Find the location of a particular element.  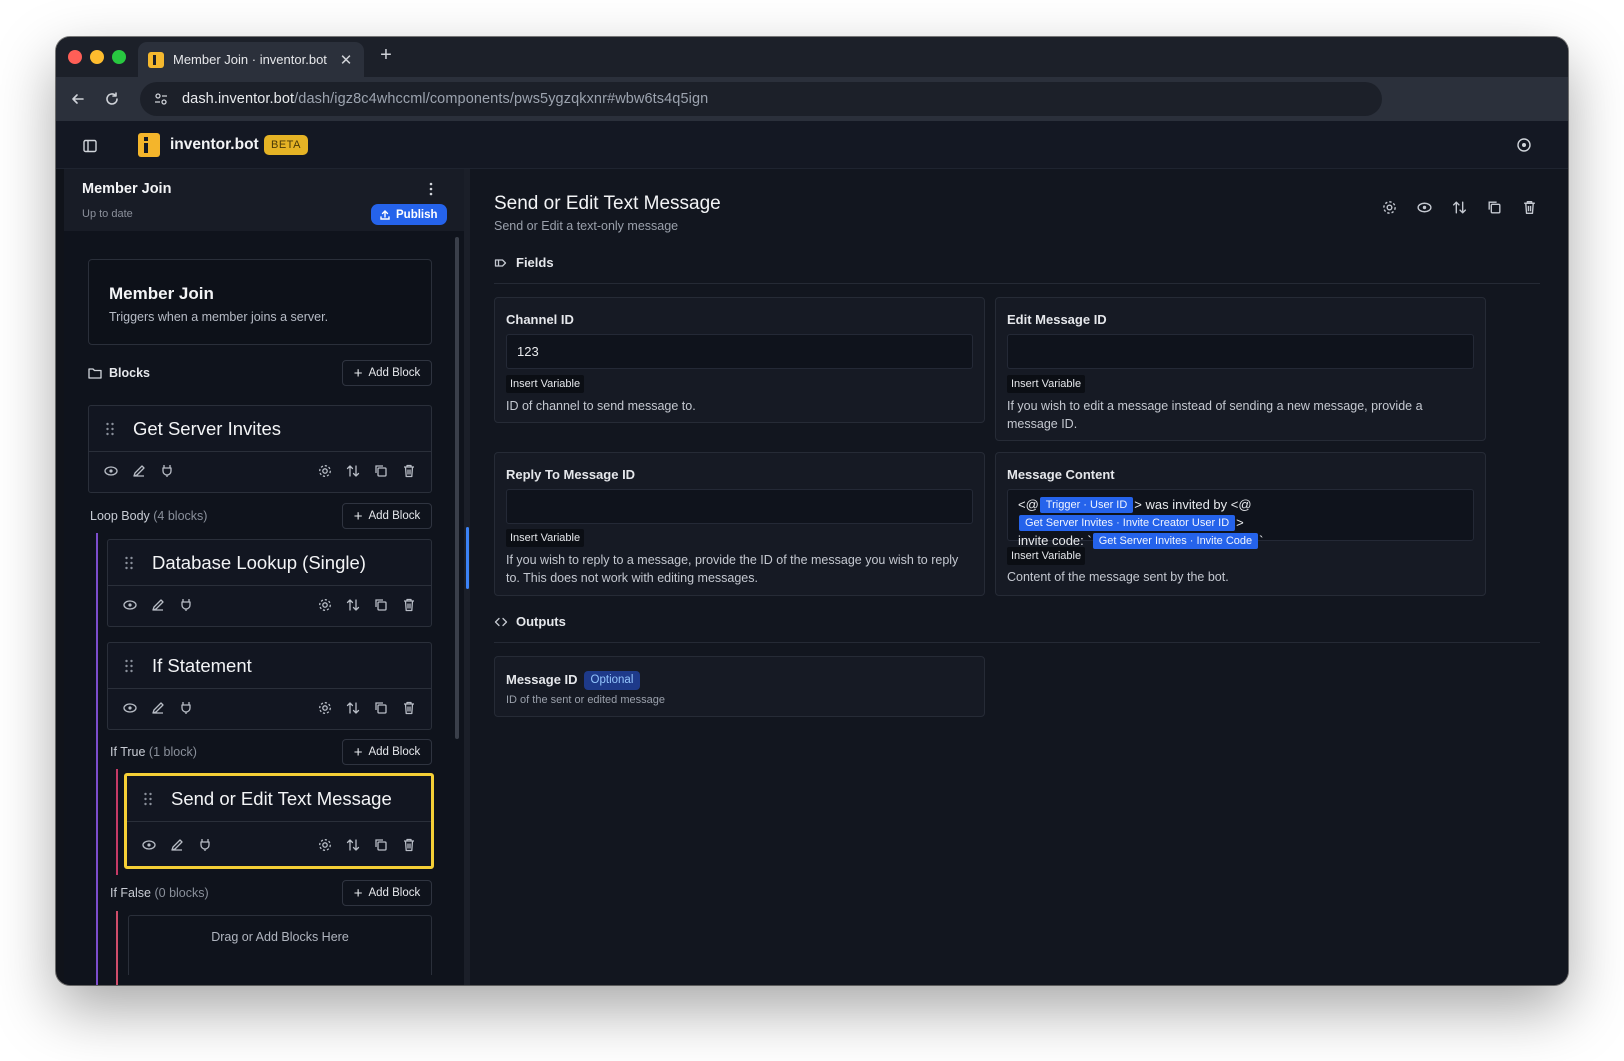

workflow-title: Member Join is located at coordinates (127, 189).